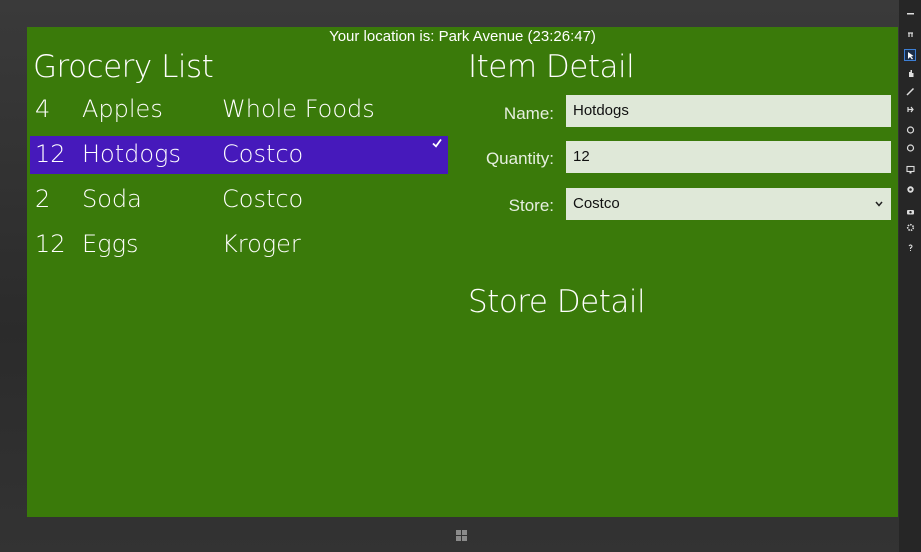 The width and height of the screenshot is (921, 552). I want to click on store-detail-title: Store Detail, so click(557, 302).